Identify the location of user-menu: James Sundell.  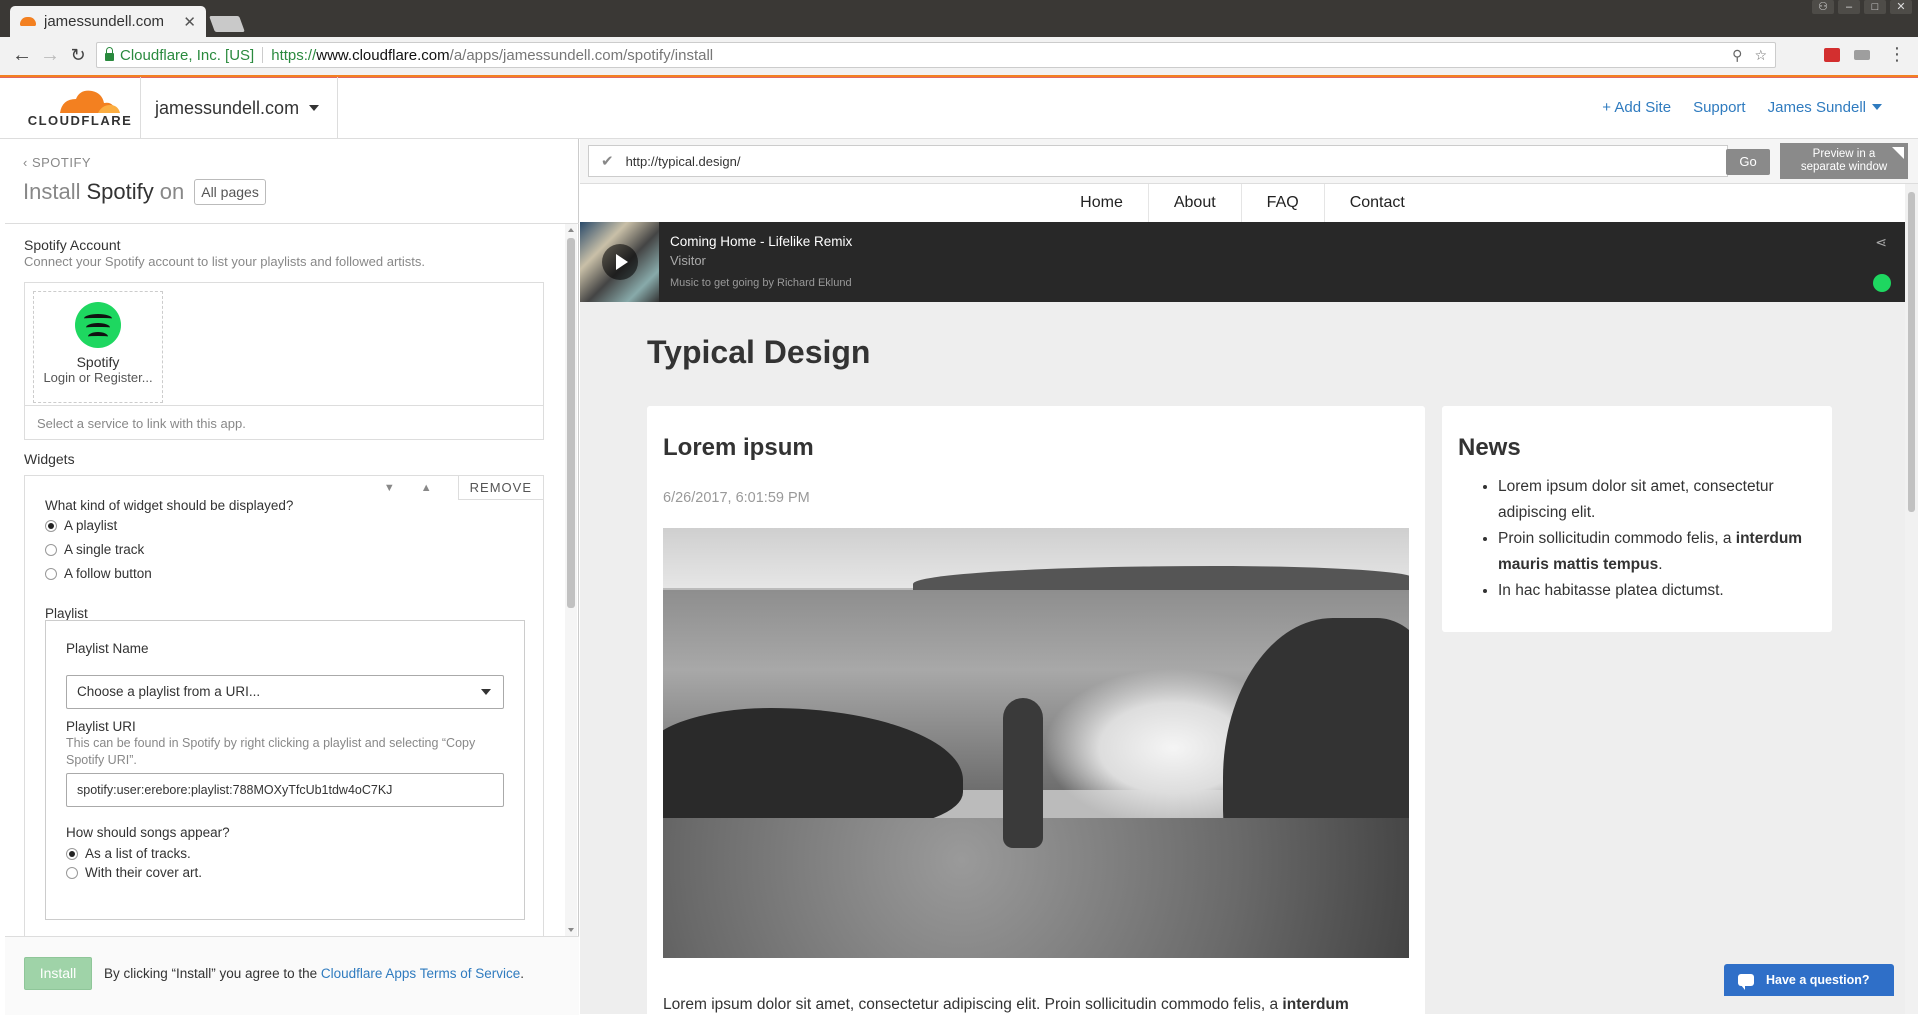
(1825, 107).